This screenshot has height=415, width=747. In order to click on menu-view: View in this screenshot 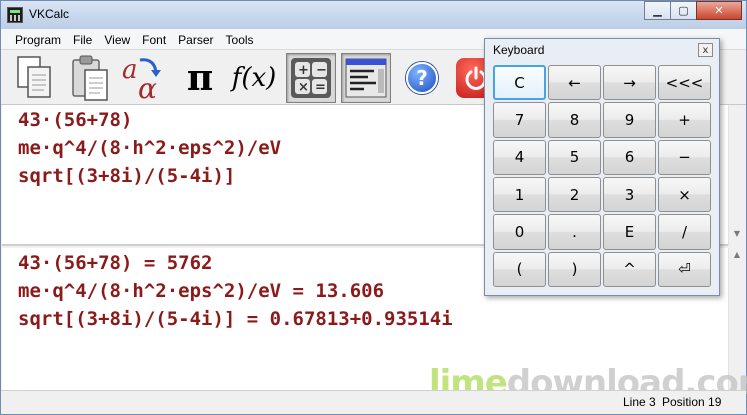, I will do `click(117, 39)`.